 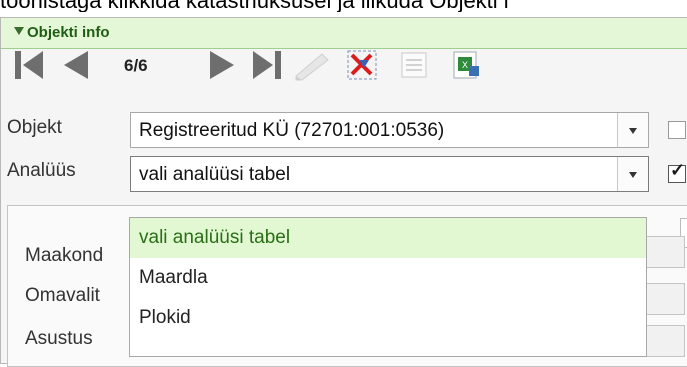 What do you see at coordinates (64, 255) in the screenshot?
I see `field-label-maakond: Maakond` at bounding box center [64, 255].